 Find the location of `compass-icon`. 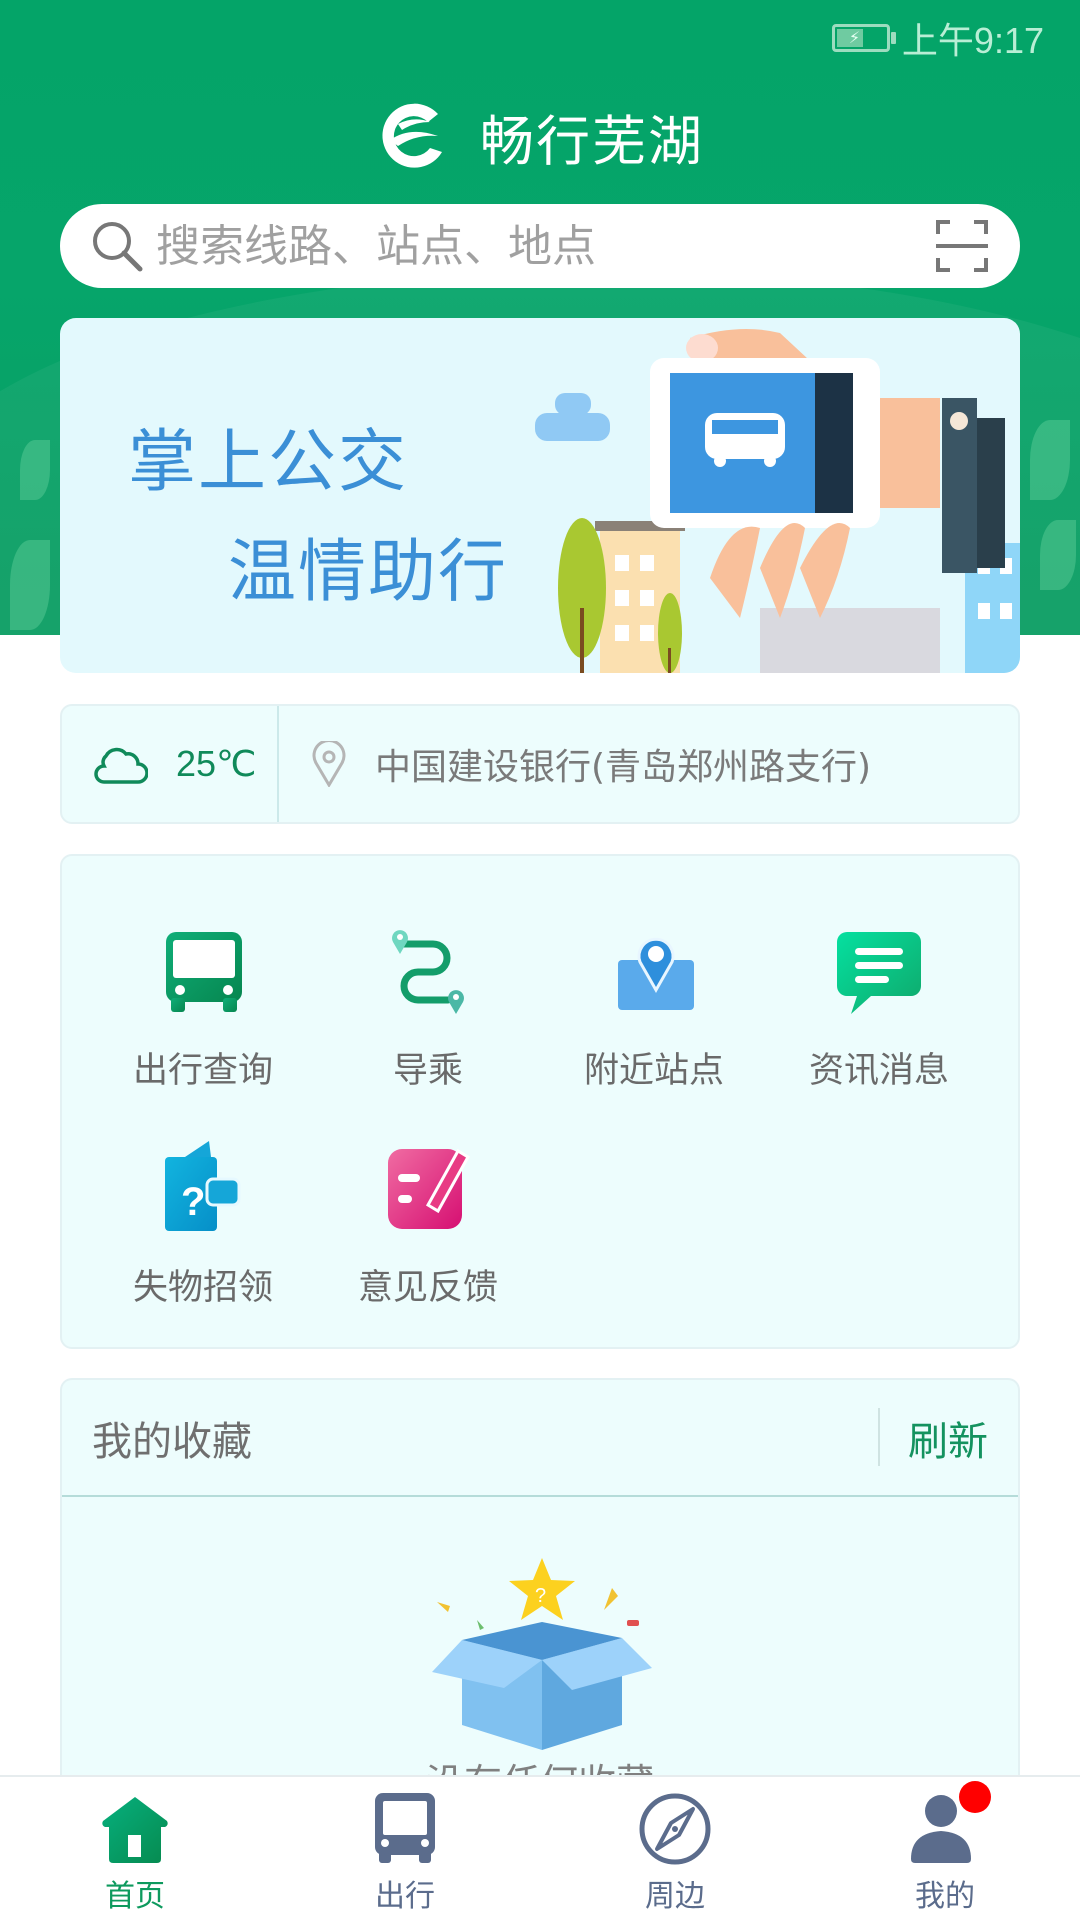

compass-icon is located at coordinates (675, 1829).